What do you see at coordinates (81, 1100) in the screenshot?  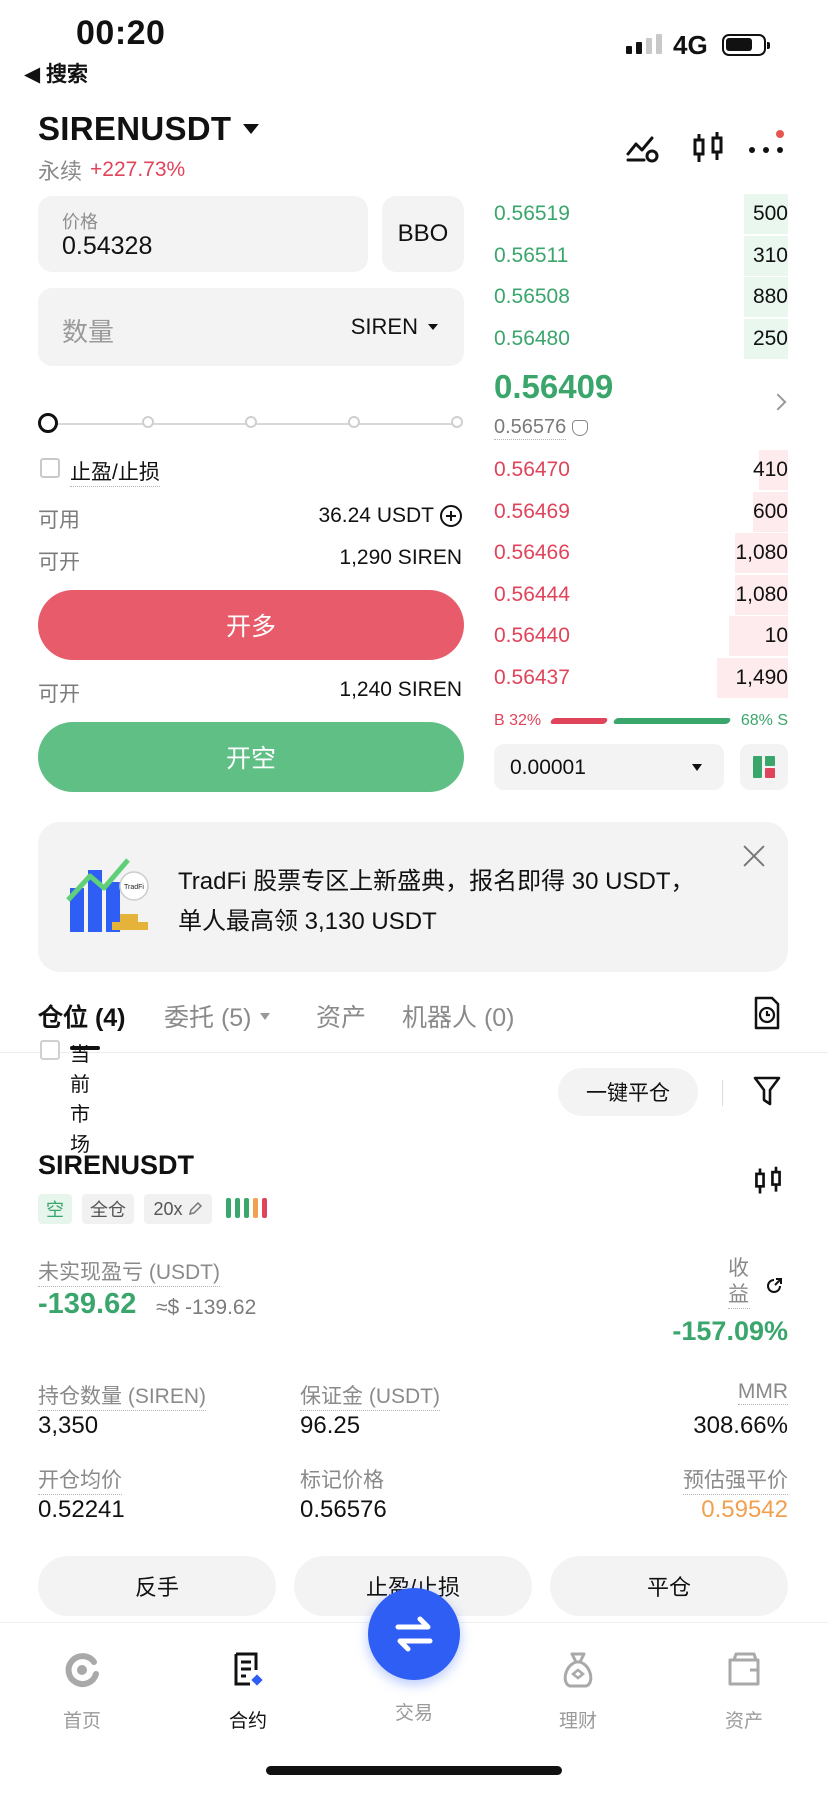 I see `current-market-label: 当前市场` at bounding box center [81, 1100].